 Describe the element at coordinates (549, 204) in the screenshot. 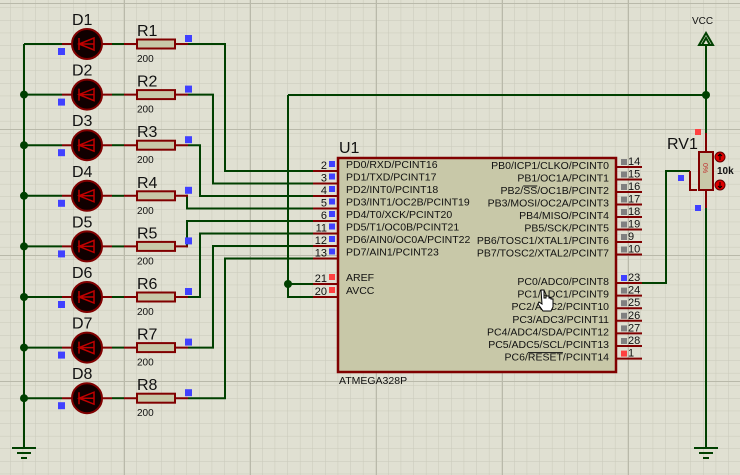

I see `pin-name: PB3/MOSI/OC2A/PCINT3` at that location.